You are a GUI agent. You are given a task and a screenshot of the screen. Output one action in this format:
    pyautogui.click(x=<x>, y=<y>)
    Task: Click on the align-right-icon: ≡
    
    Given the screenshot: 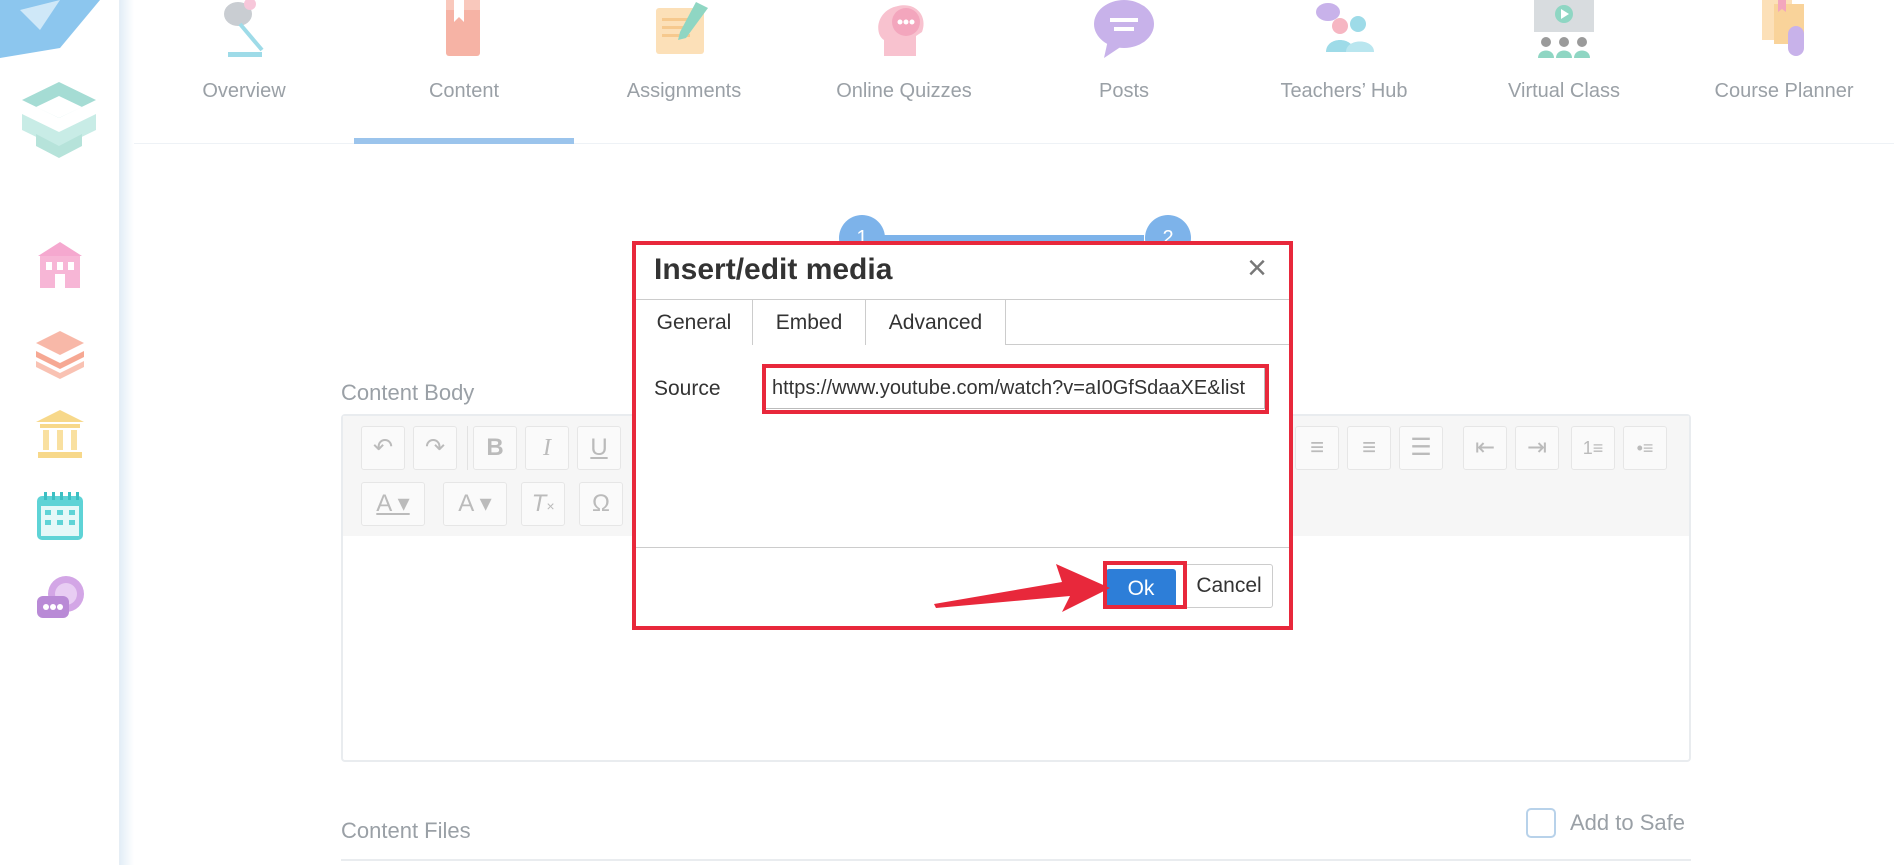 What is the action you would take?
    pyautogui.click(x=1369, y=448)
    